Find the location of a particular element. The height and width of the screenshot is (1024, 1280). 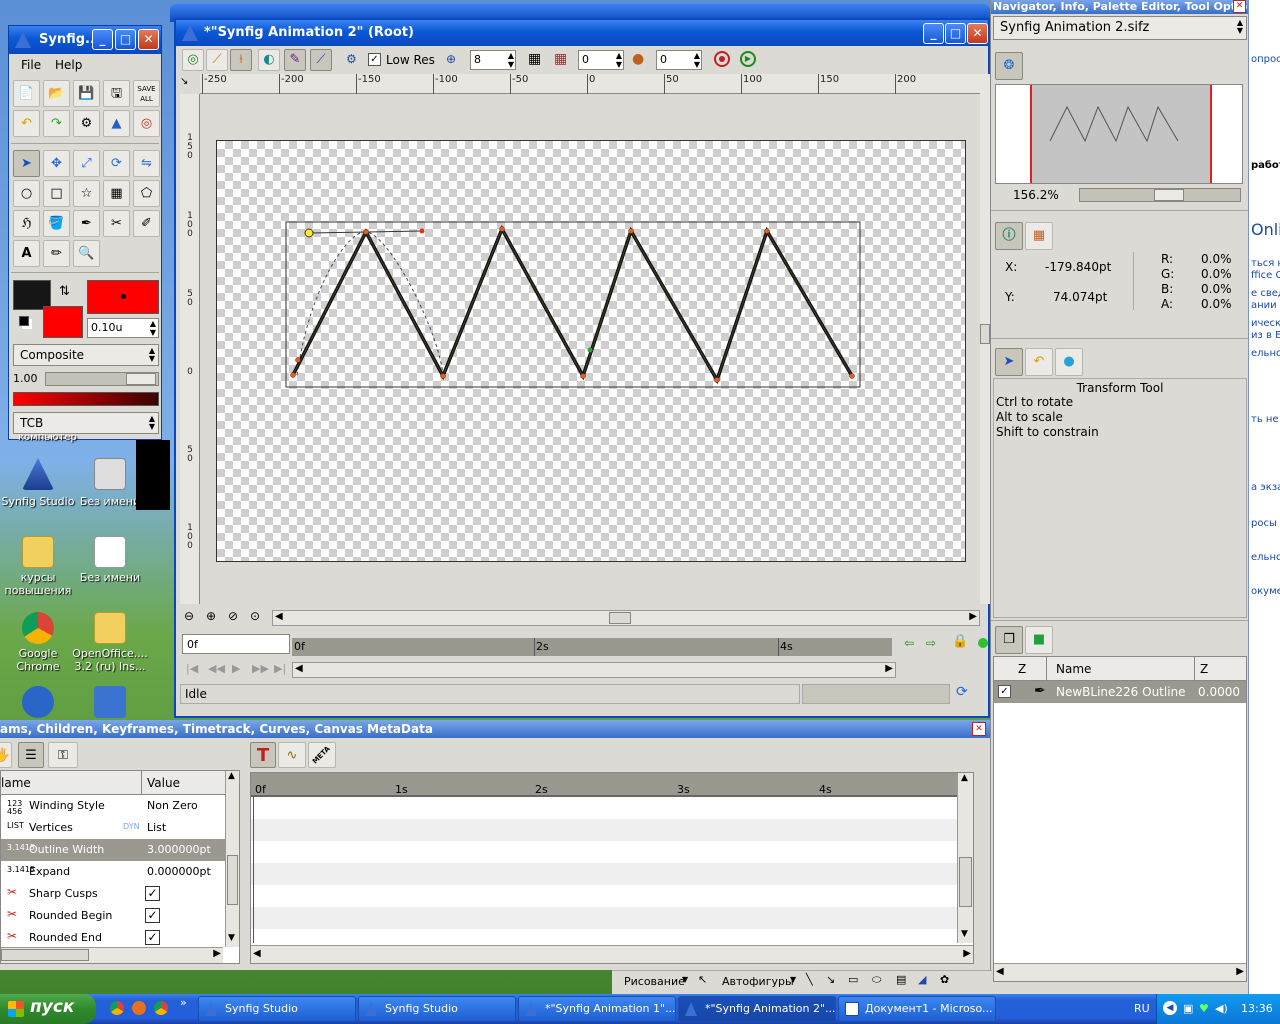

toggle-ducks-vertex-button: ⟋ is located at coordinates (217, 60).